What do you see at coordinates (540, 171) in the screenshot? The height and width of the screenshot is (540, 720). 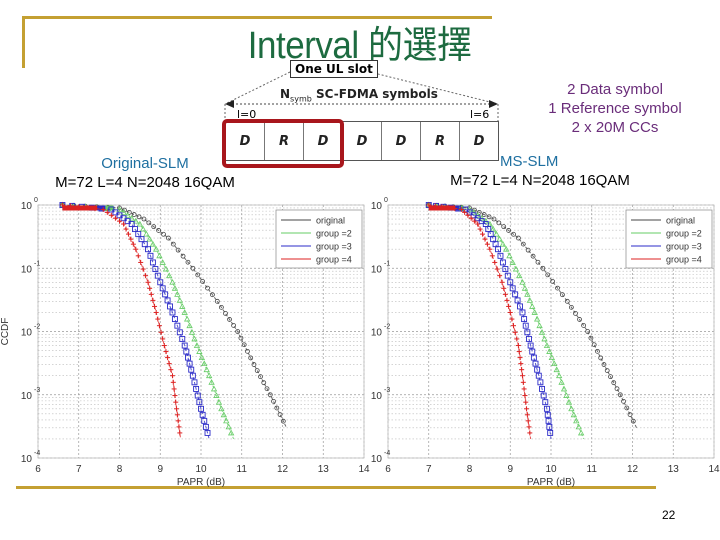 I see `right-chart-heading: MS-SLM M=72 L=4 N=2048 16QAM` at bounding box center [540, 171].